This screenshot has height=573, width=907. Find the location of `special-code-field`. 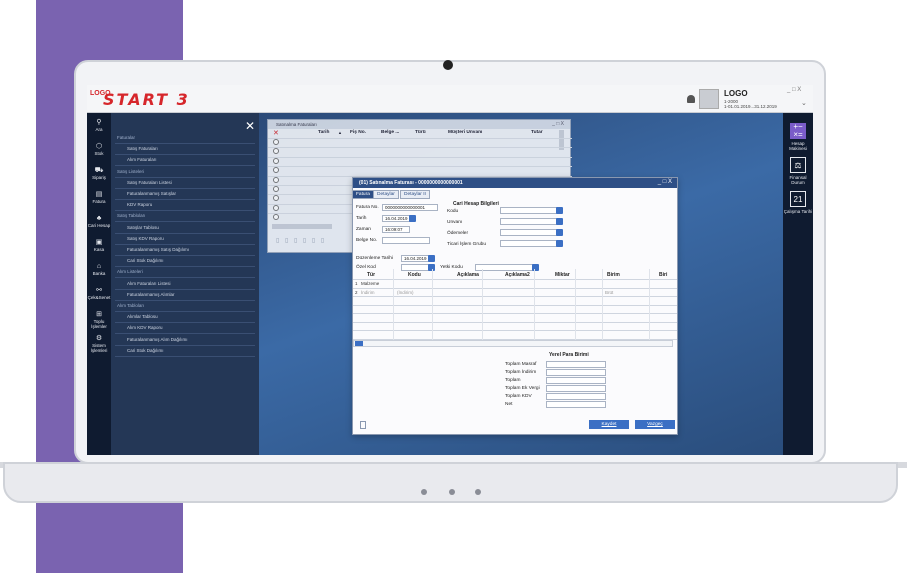

special-code-field is located at coordinates (415, 267).